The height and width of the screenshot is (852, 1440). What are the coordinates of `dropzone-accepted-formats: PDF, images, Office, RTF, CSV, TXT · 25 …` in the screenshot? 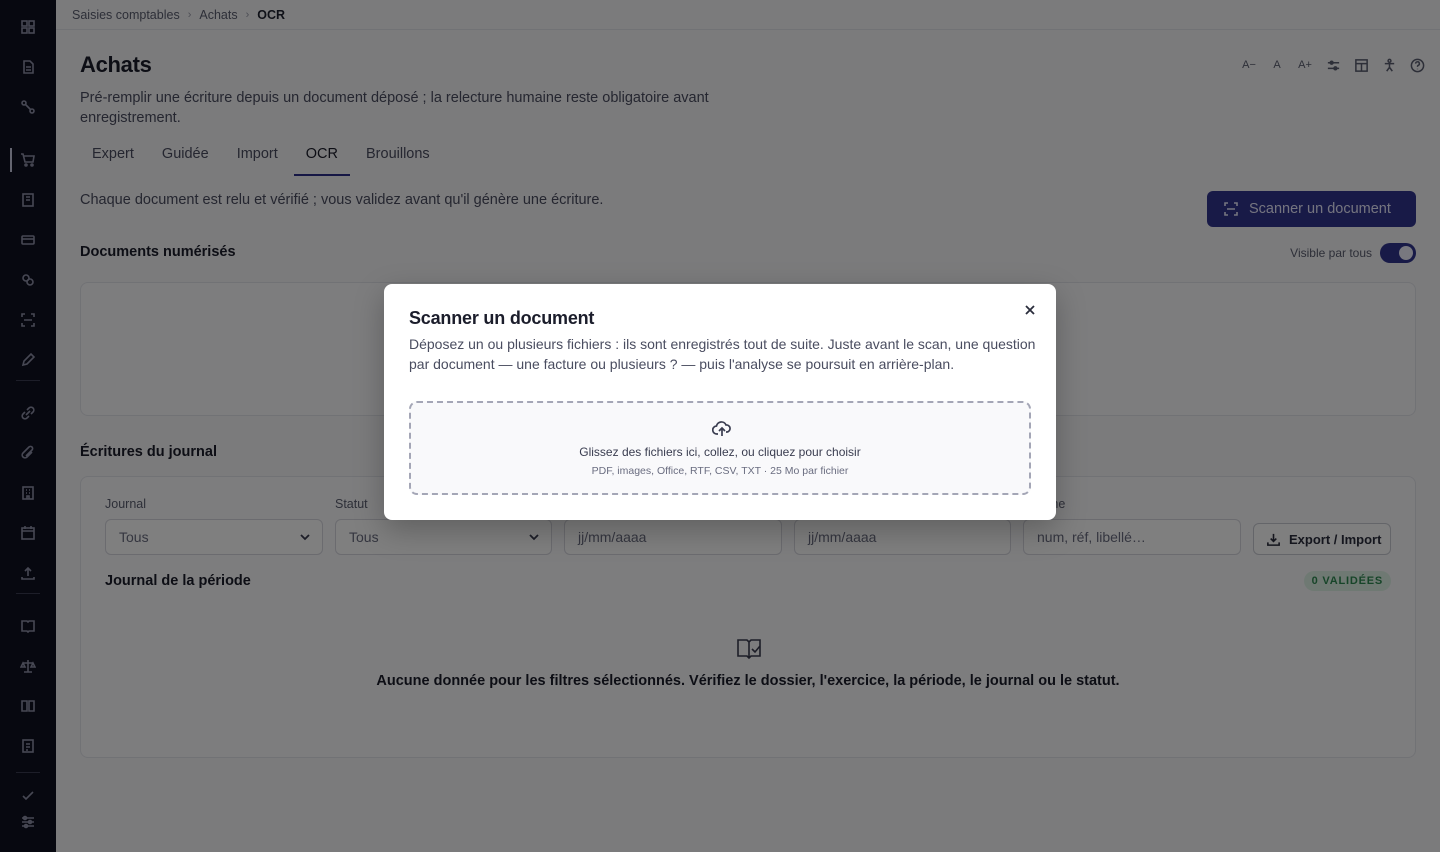 It's located at (720, 471).